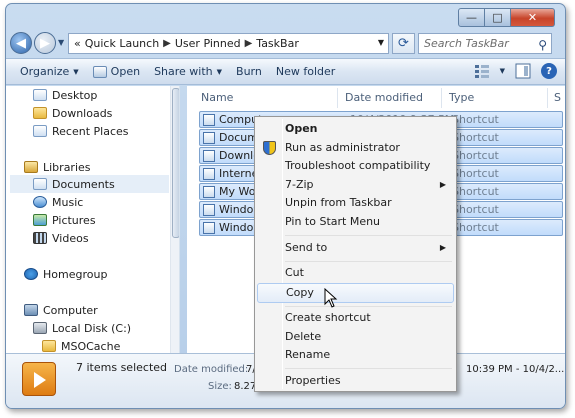 Image resolution: width=575 pixels, height=418 pixels. I want to click on nav-scrollbar, so click(174, 219).